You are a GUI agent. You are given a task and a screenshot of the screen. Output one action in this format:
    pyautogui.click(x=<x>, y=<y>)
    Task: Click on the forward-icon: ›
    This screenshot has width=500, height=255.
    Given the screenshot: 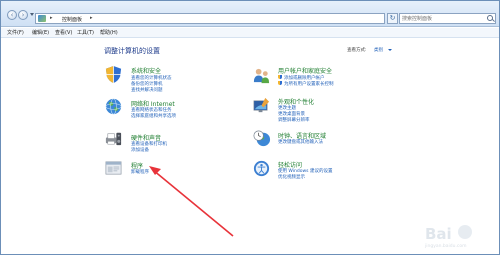 What is the action you would take?
    pyautogui.click(x=23, y=15)
    